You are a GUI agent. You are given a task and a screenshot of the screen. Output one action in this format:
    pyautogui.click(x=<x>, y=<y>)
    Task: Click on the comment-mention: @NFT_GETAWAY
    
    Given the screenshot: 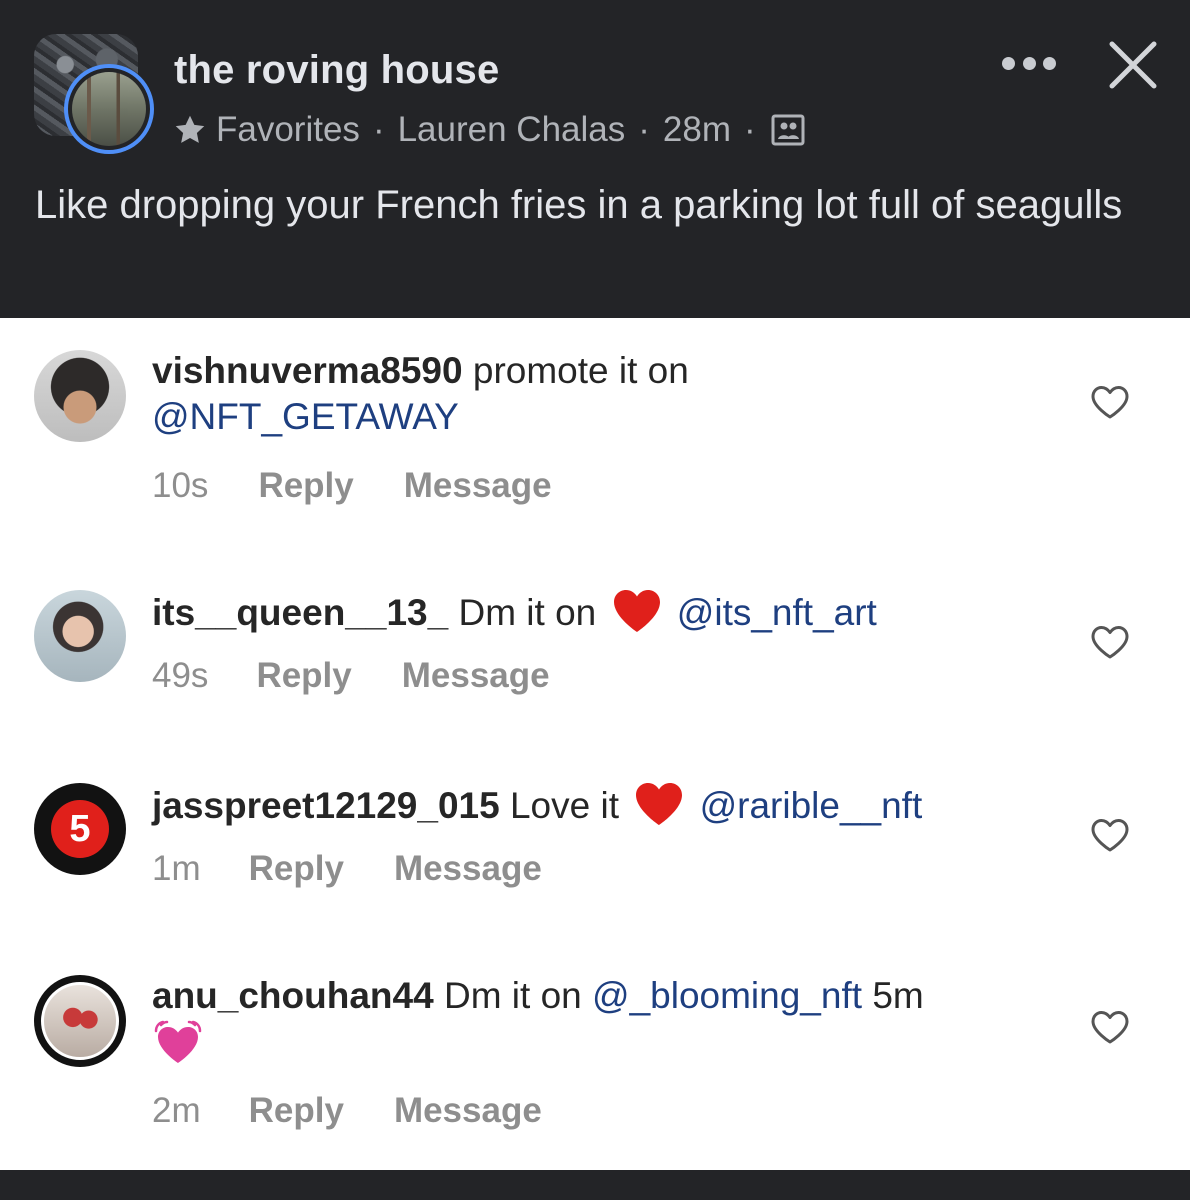 What is the action you would take?
    pyautogui.click(x=305, y=416)
    